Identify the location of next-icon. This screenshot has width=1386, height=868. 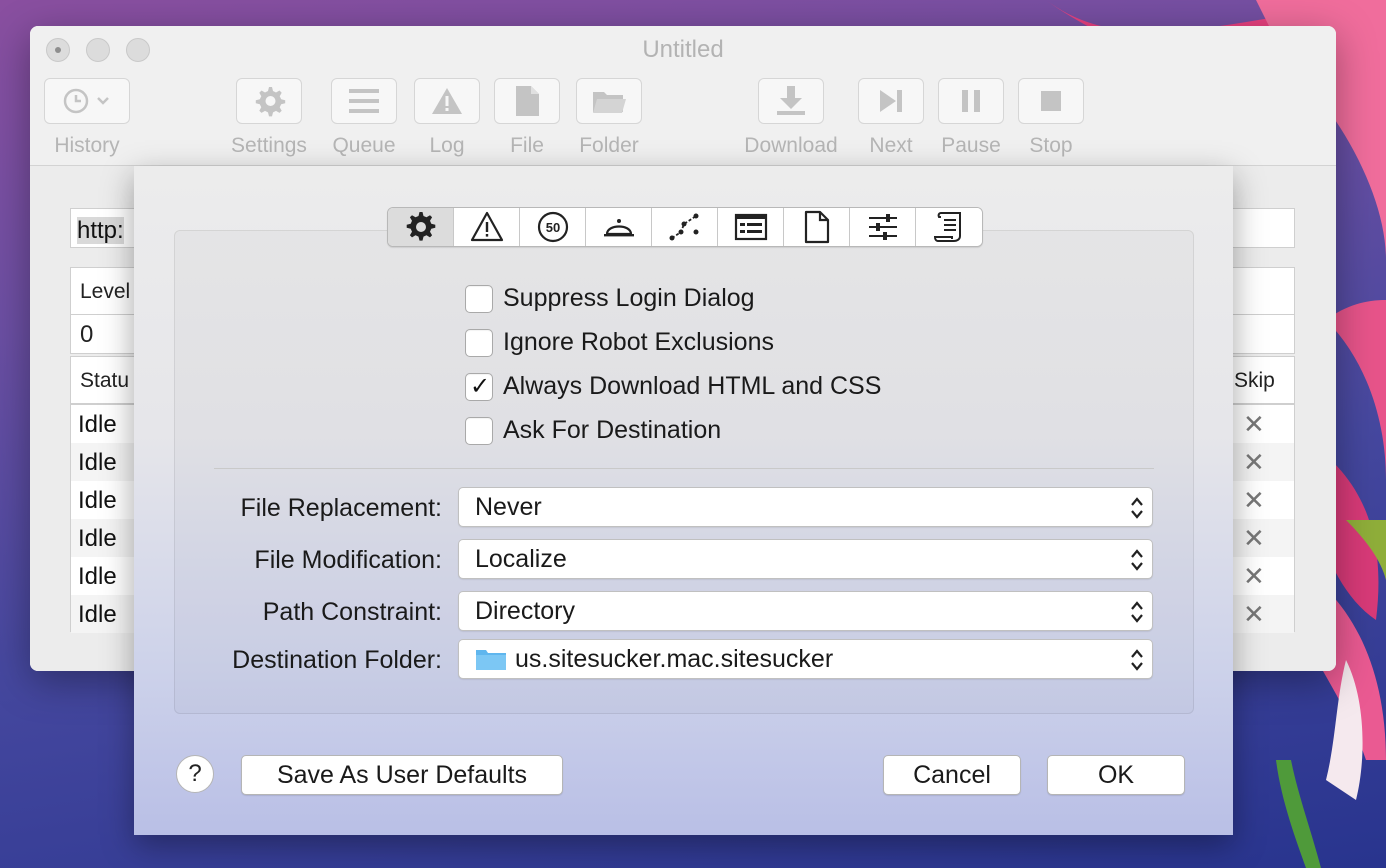
(891, 101).